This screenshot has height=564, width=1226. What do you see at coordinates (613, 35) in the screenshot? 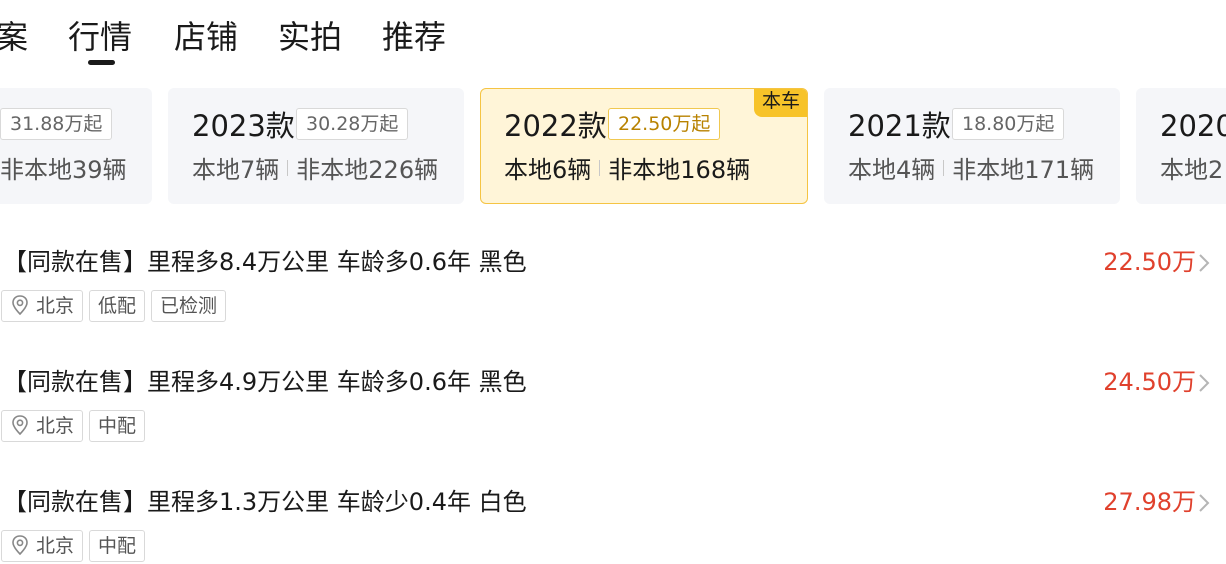
I see `tab-bar: 案 行情 店铺 实拍 推荐` at bounding box center [613, 35].